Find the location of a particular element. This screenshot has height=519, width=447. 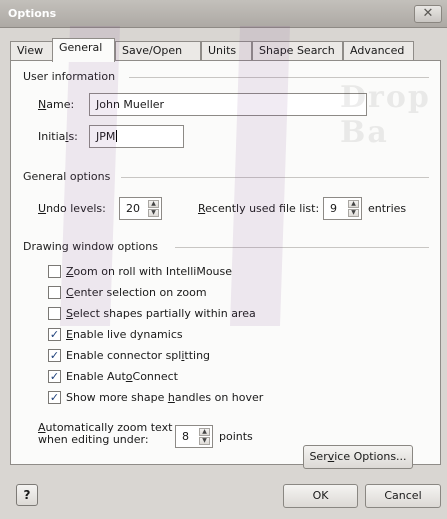

user-information-heading: User information is located at coordinates (69, 76).